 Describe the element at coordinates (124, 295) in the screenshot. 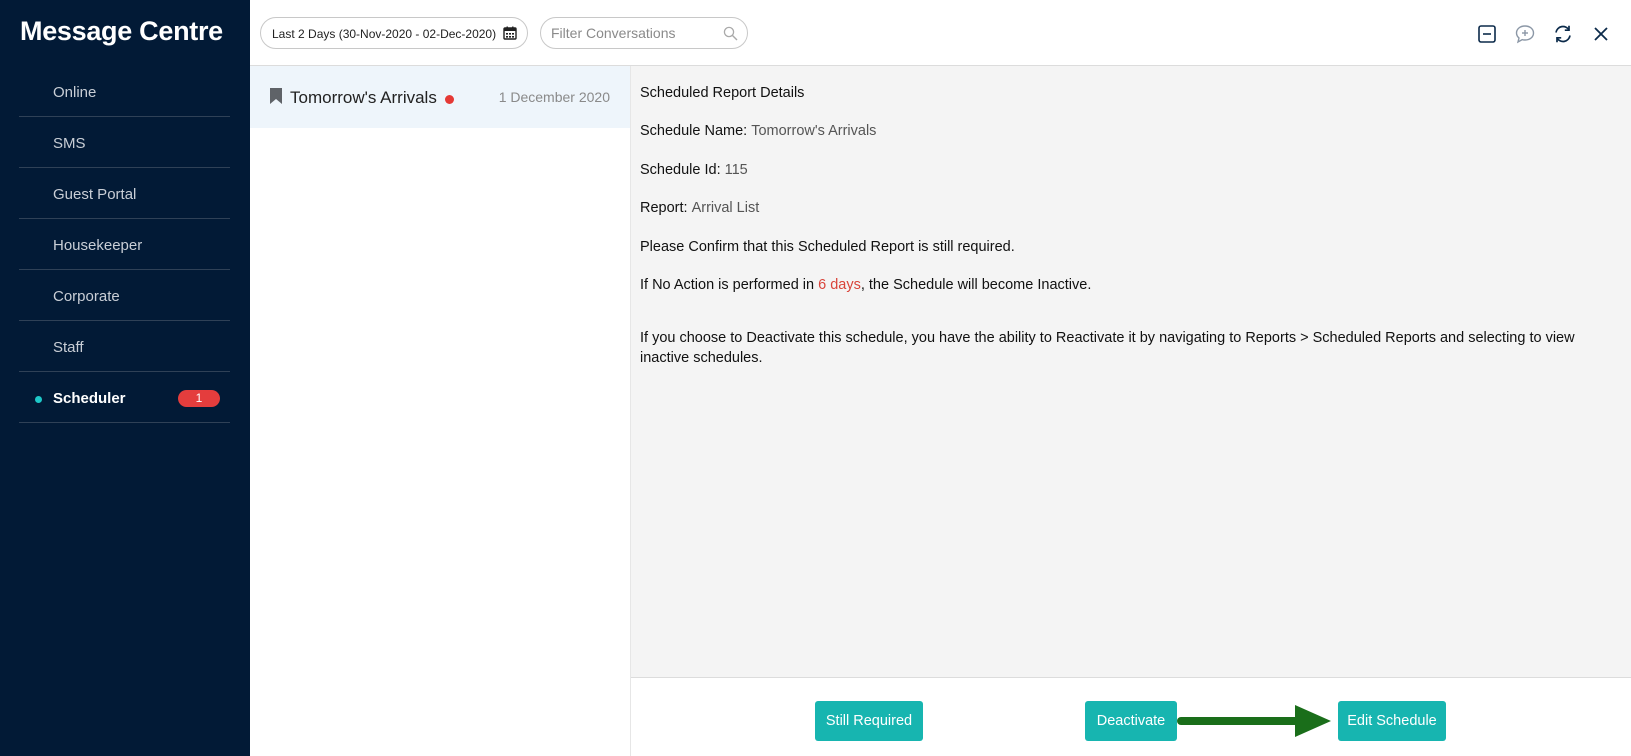

I see `sidebar-item-corporate: Corporate` at that location.